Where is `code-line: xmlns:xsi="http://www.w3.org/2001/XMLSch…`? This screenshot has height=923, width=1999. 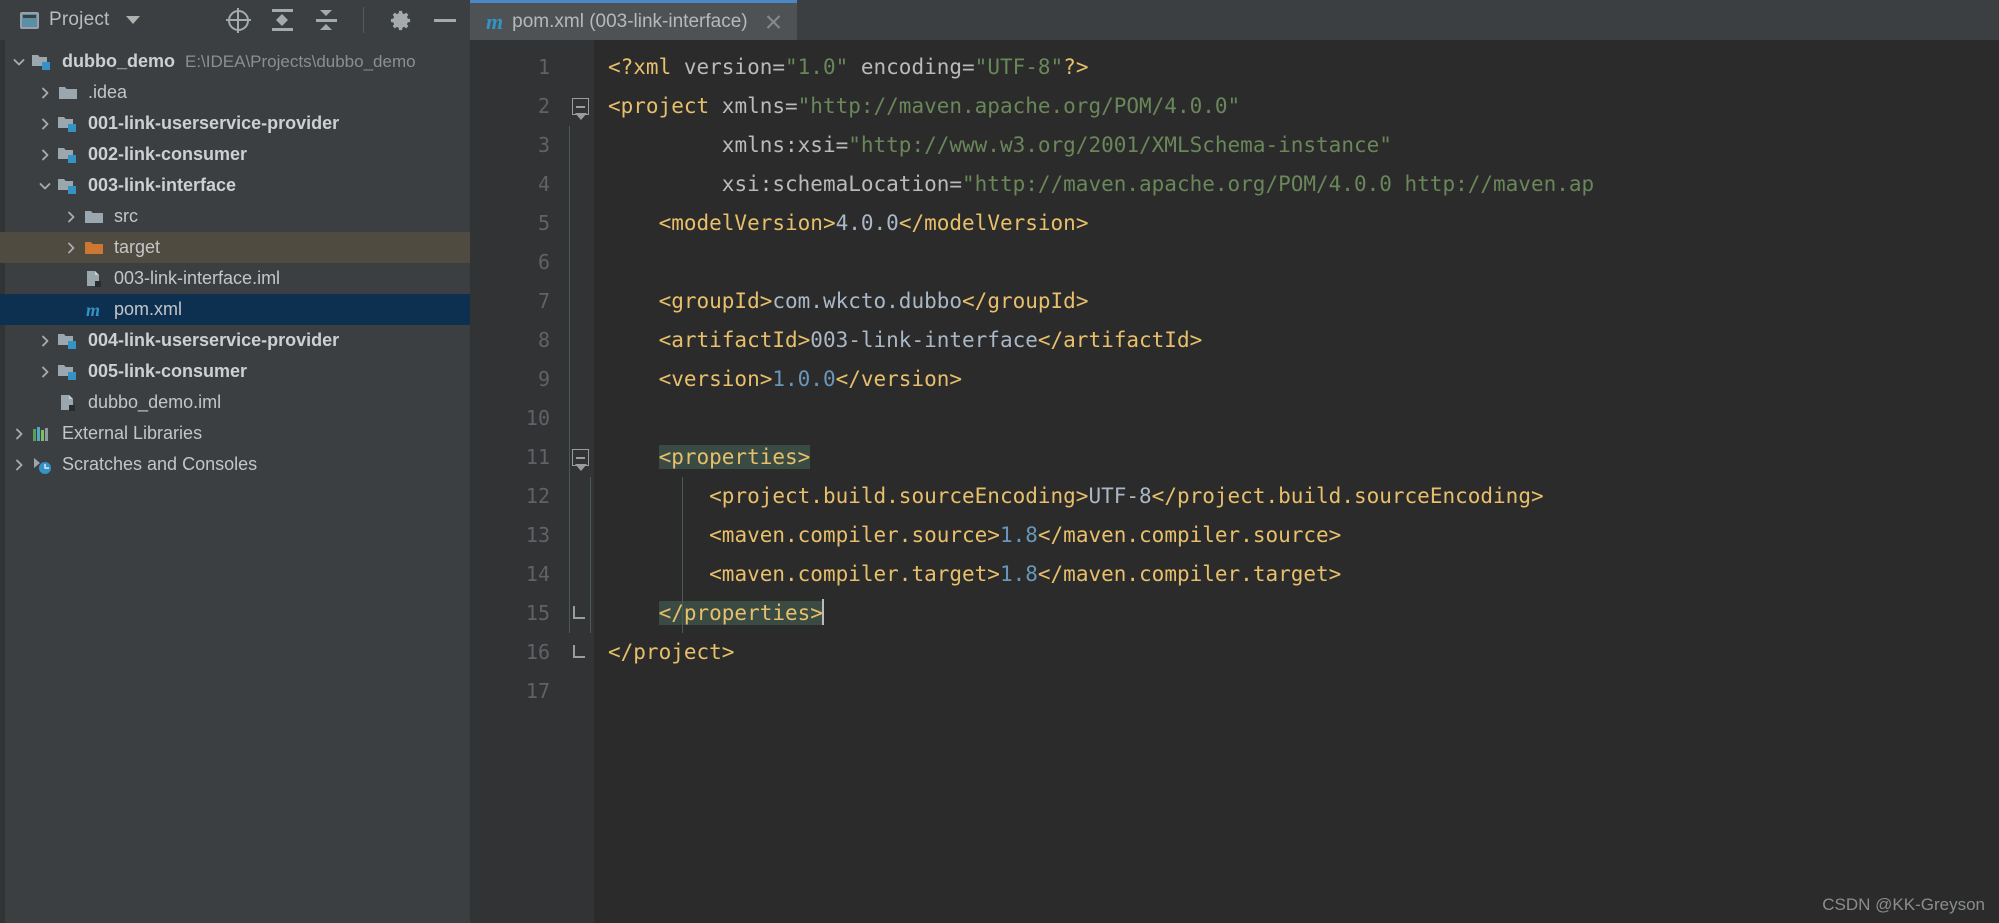 code-line: xmlns:xsi="http://www.w3.org/2001/XMLSch… is located at coordinates (1303, 145).